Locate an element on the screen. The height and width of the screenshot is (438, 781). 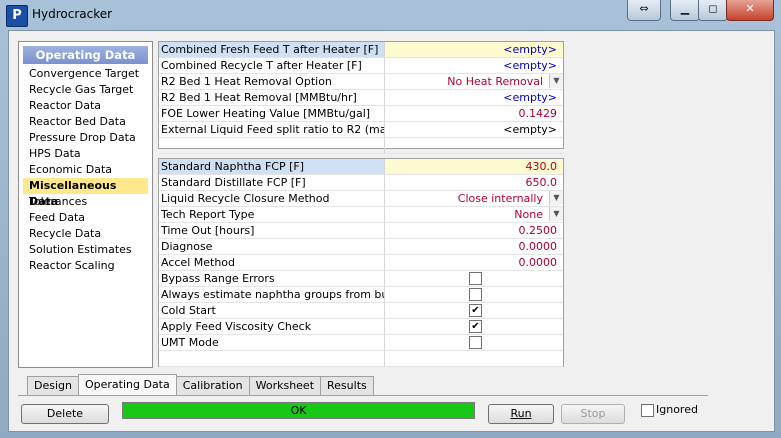
nav-item: Solution Estimates is located at coordinates (85, 250).